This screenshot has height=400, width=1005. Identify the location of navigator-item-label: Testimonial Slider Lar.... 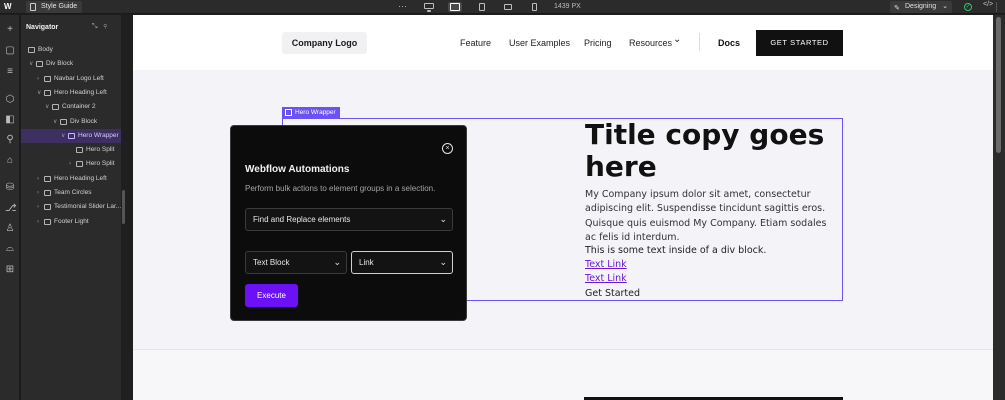
(87, 207).